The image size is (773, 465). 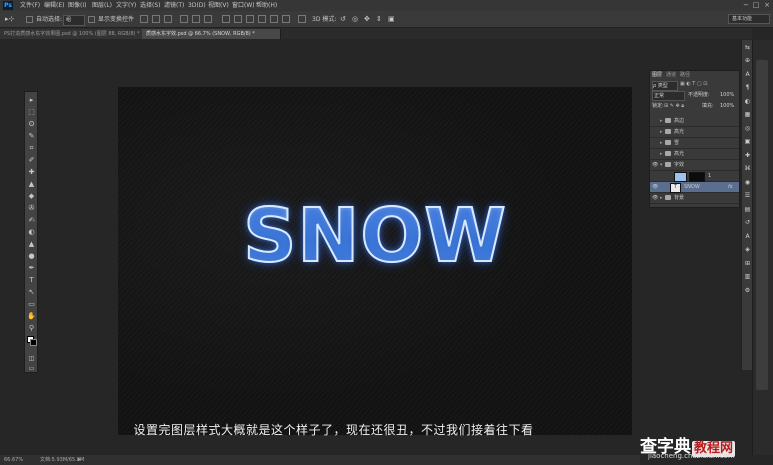 What do you see at coordinates (762, 225) in the screenshot?
I see `scrollbar-thumb` at bounding box center [762, 225].